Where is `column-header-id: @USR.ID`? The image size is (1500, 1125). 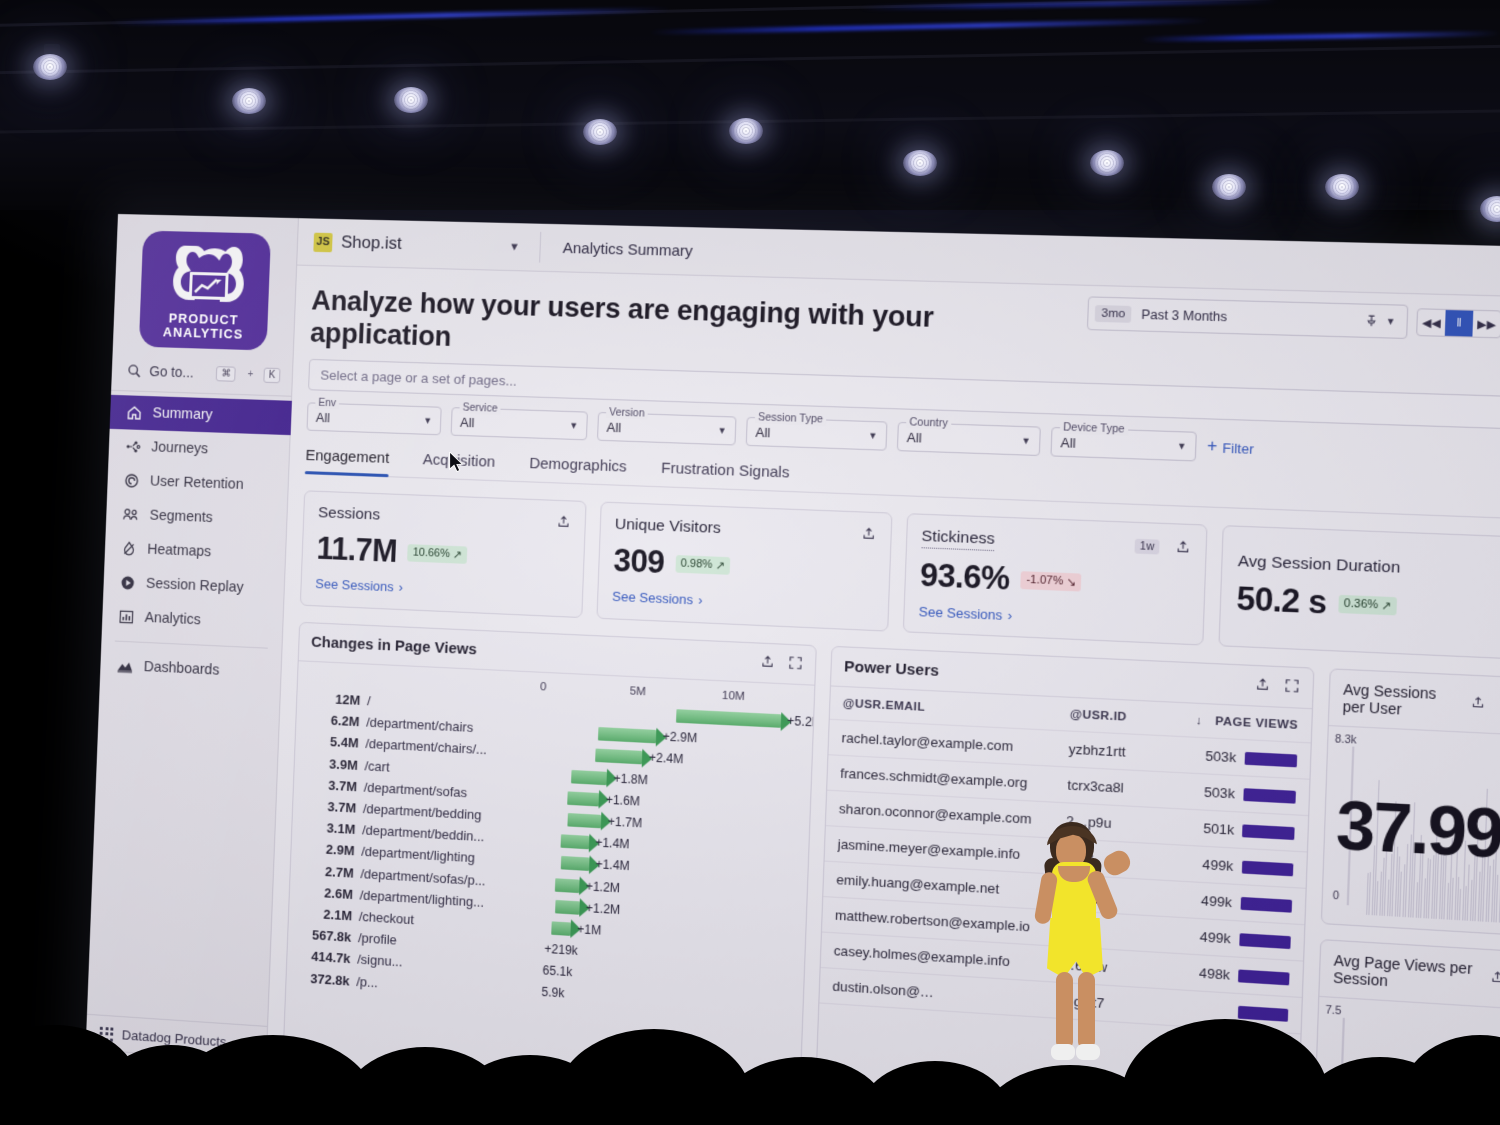 column-header-id: @USR.ID is located at coordinates (1129, 717).